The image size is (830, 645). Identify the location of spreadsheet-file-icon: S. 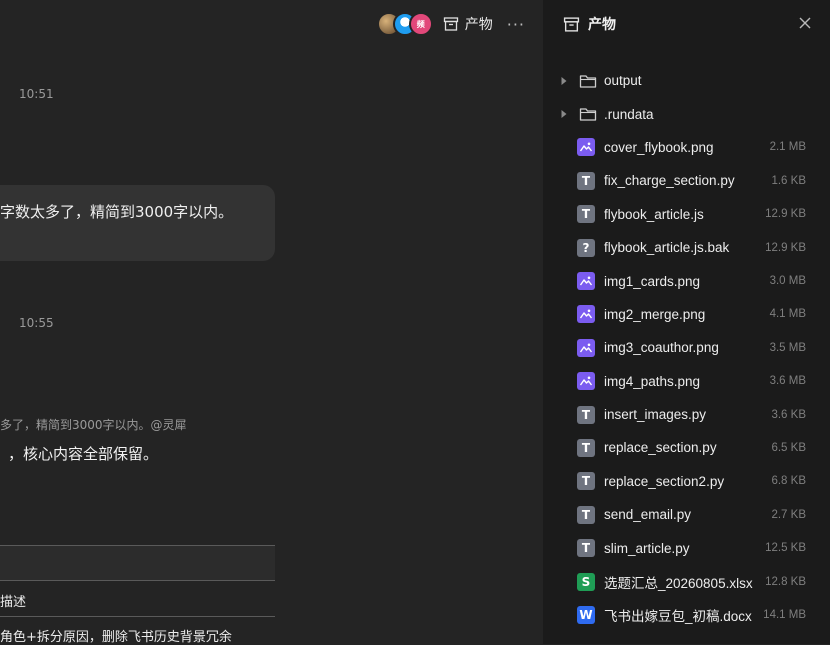
(586, 581).